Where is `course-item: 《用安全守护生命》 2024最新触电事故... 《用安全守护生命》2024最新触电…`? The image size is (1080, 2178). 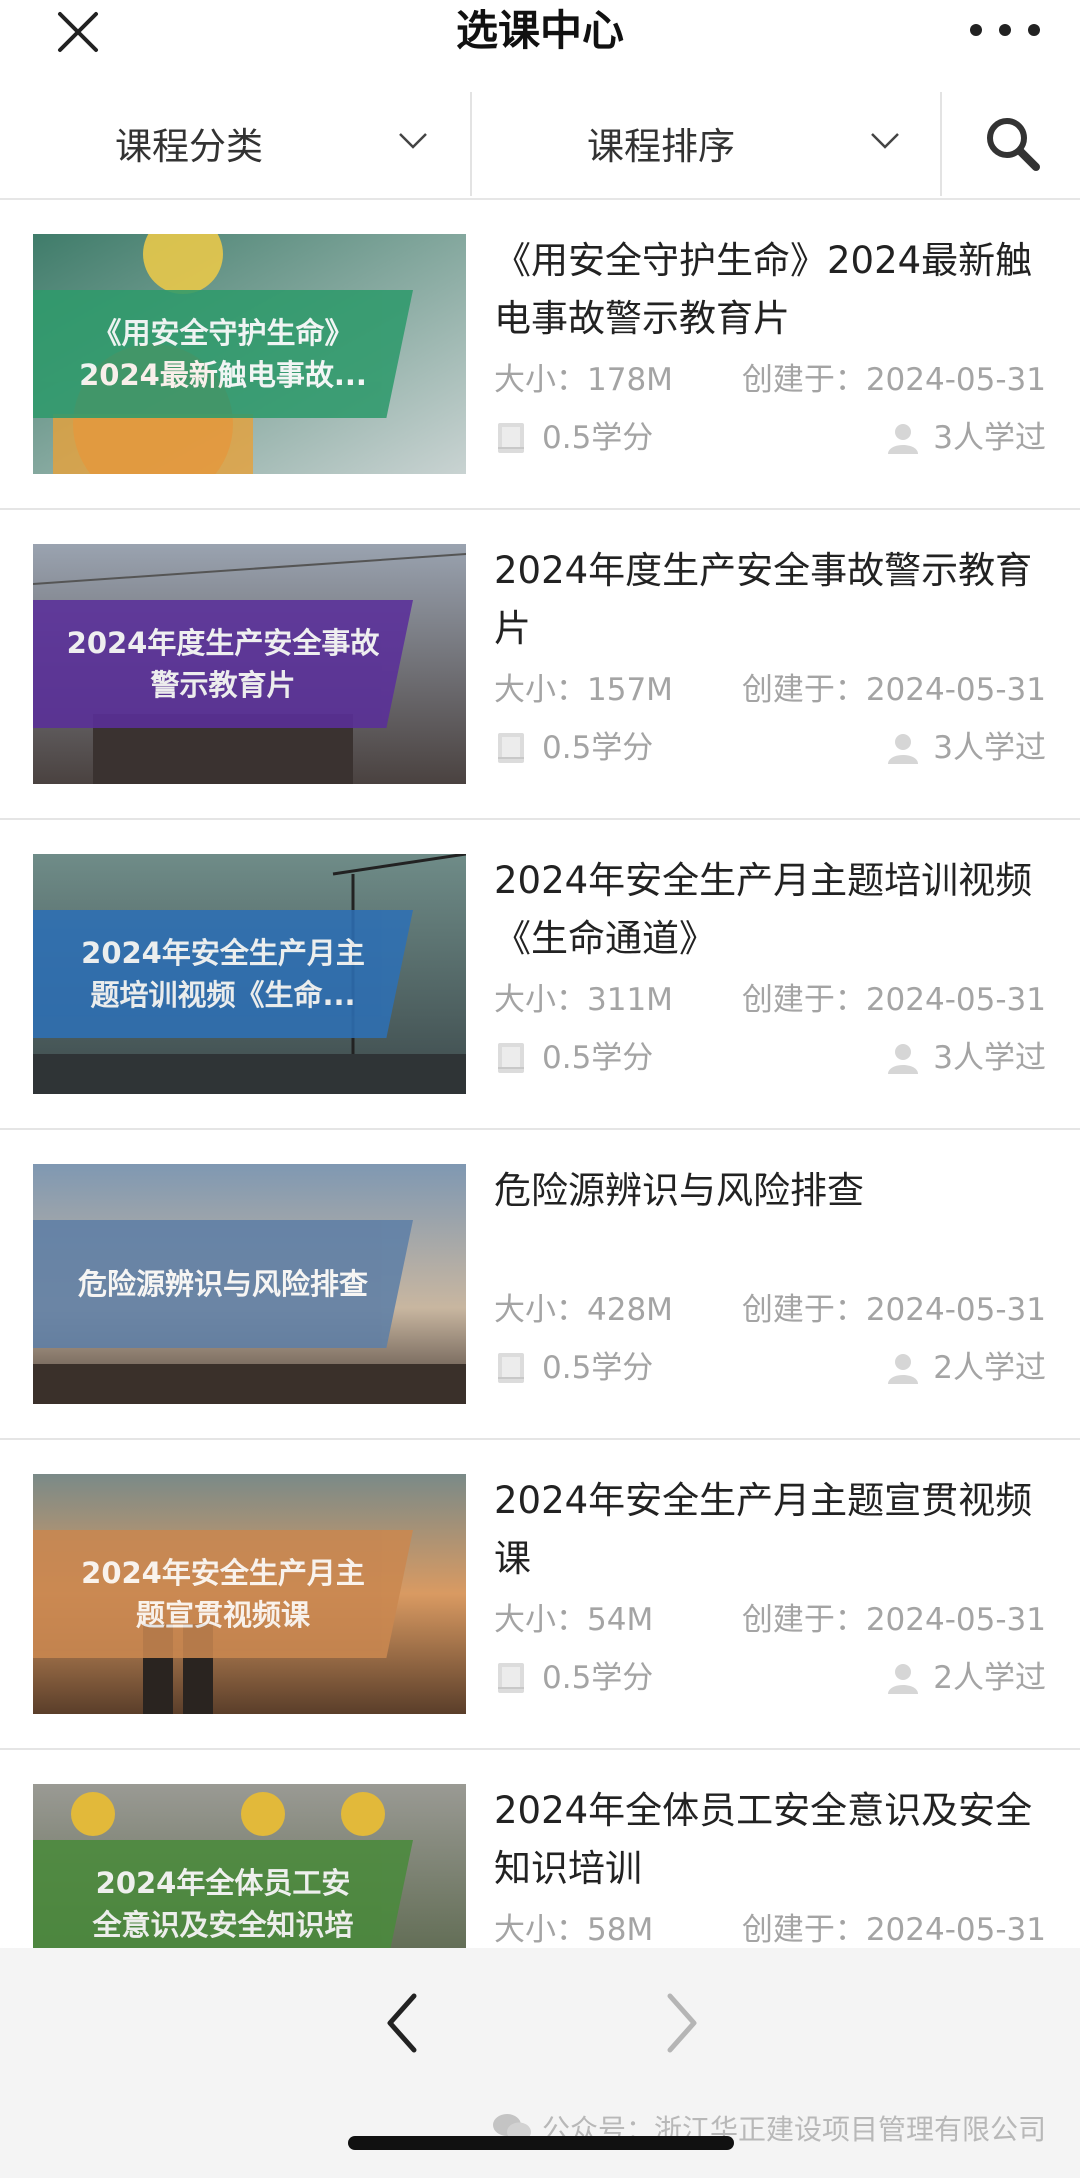
course-item: 《用安全守护生命》 2024最新触电事故... 《用安全守护生命》2024最新触电… is located at coordinates (540, 355).